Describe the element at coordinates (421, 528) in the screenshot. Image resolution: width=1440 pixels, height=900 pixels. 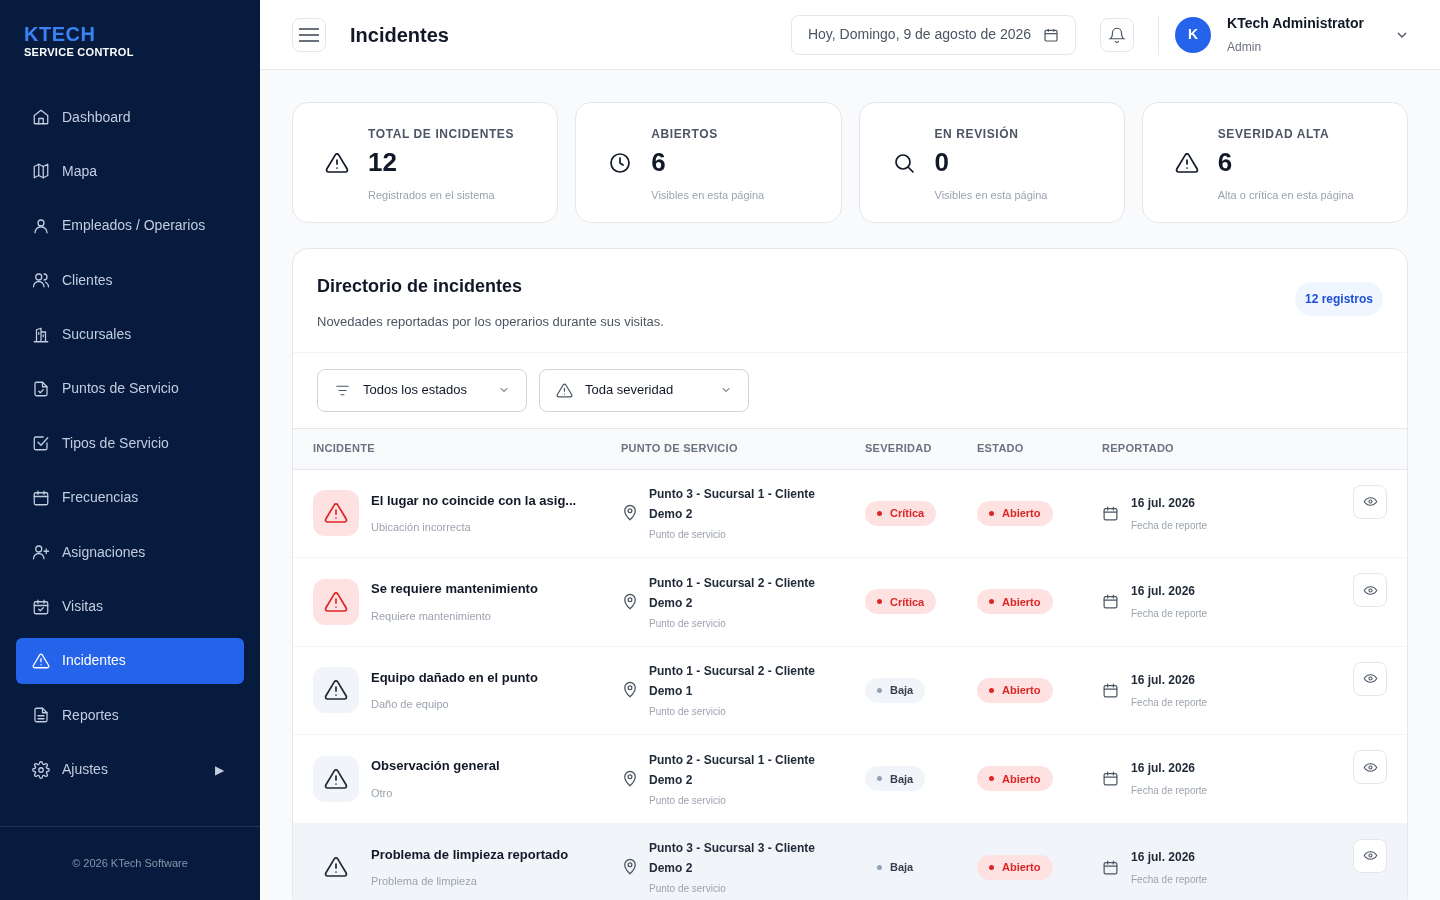
I see `incident-type: Ubicación incorrecta` at that location.